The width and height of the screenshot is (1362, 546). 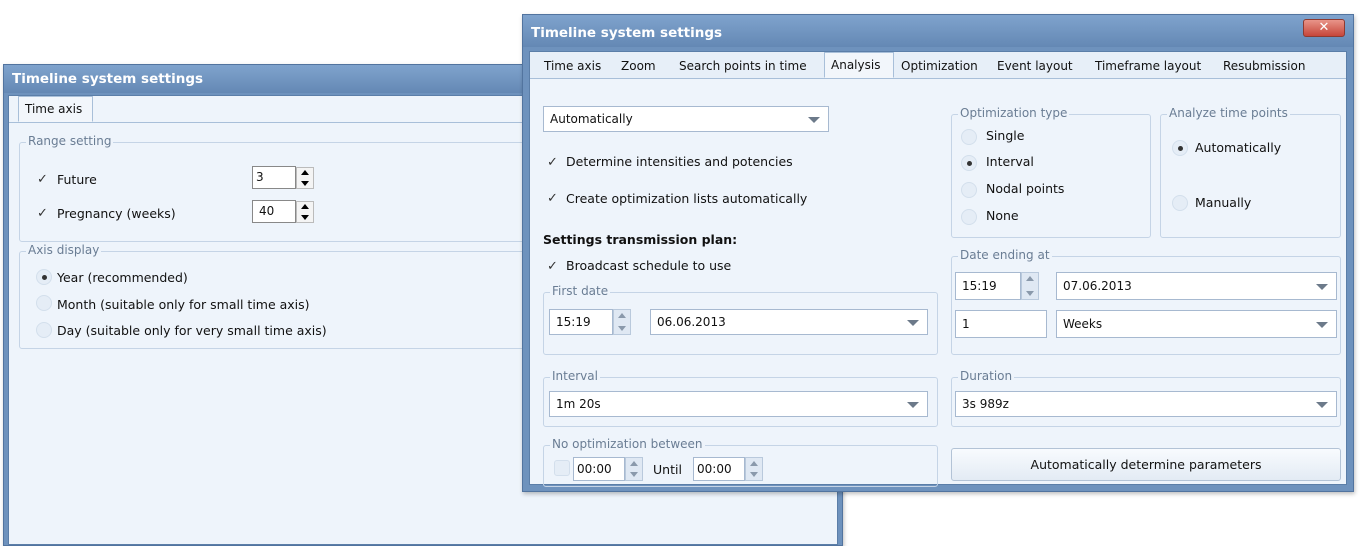 I want to click on radio-interval, so click(x=969, y=163).